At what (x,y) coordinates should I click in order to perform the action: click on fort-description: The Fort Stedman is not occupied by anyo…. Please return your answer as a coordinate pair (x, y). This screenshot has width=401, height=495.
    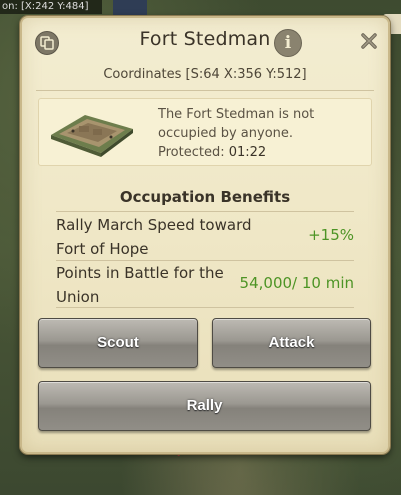
    Looking at the image, I should click on (236, 124).